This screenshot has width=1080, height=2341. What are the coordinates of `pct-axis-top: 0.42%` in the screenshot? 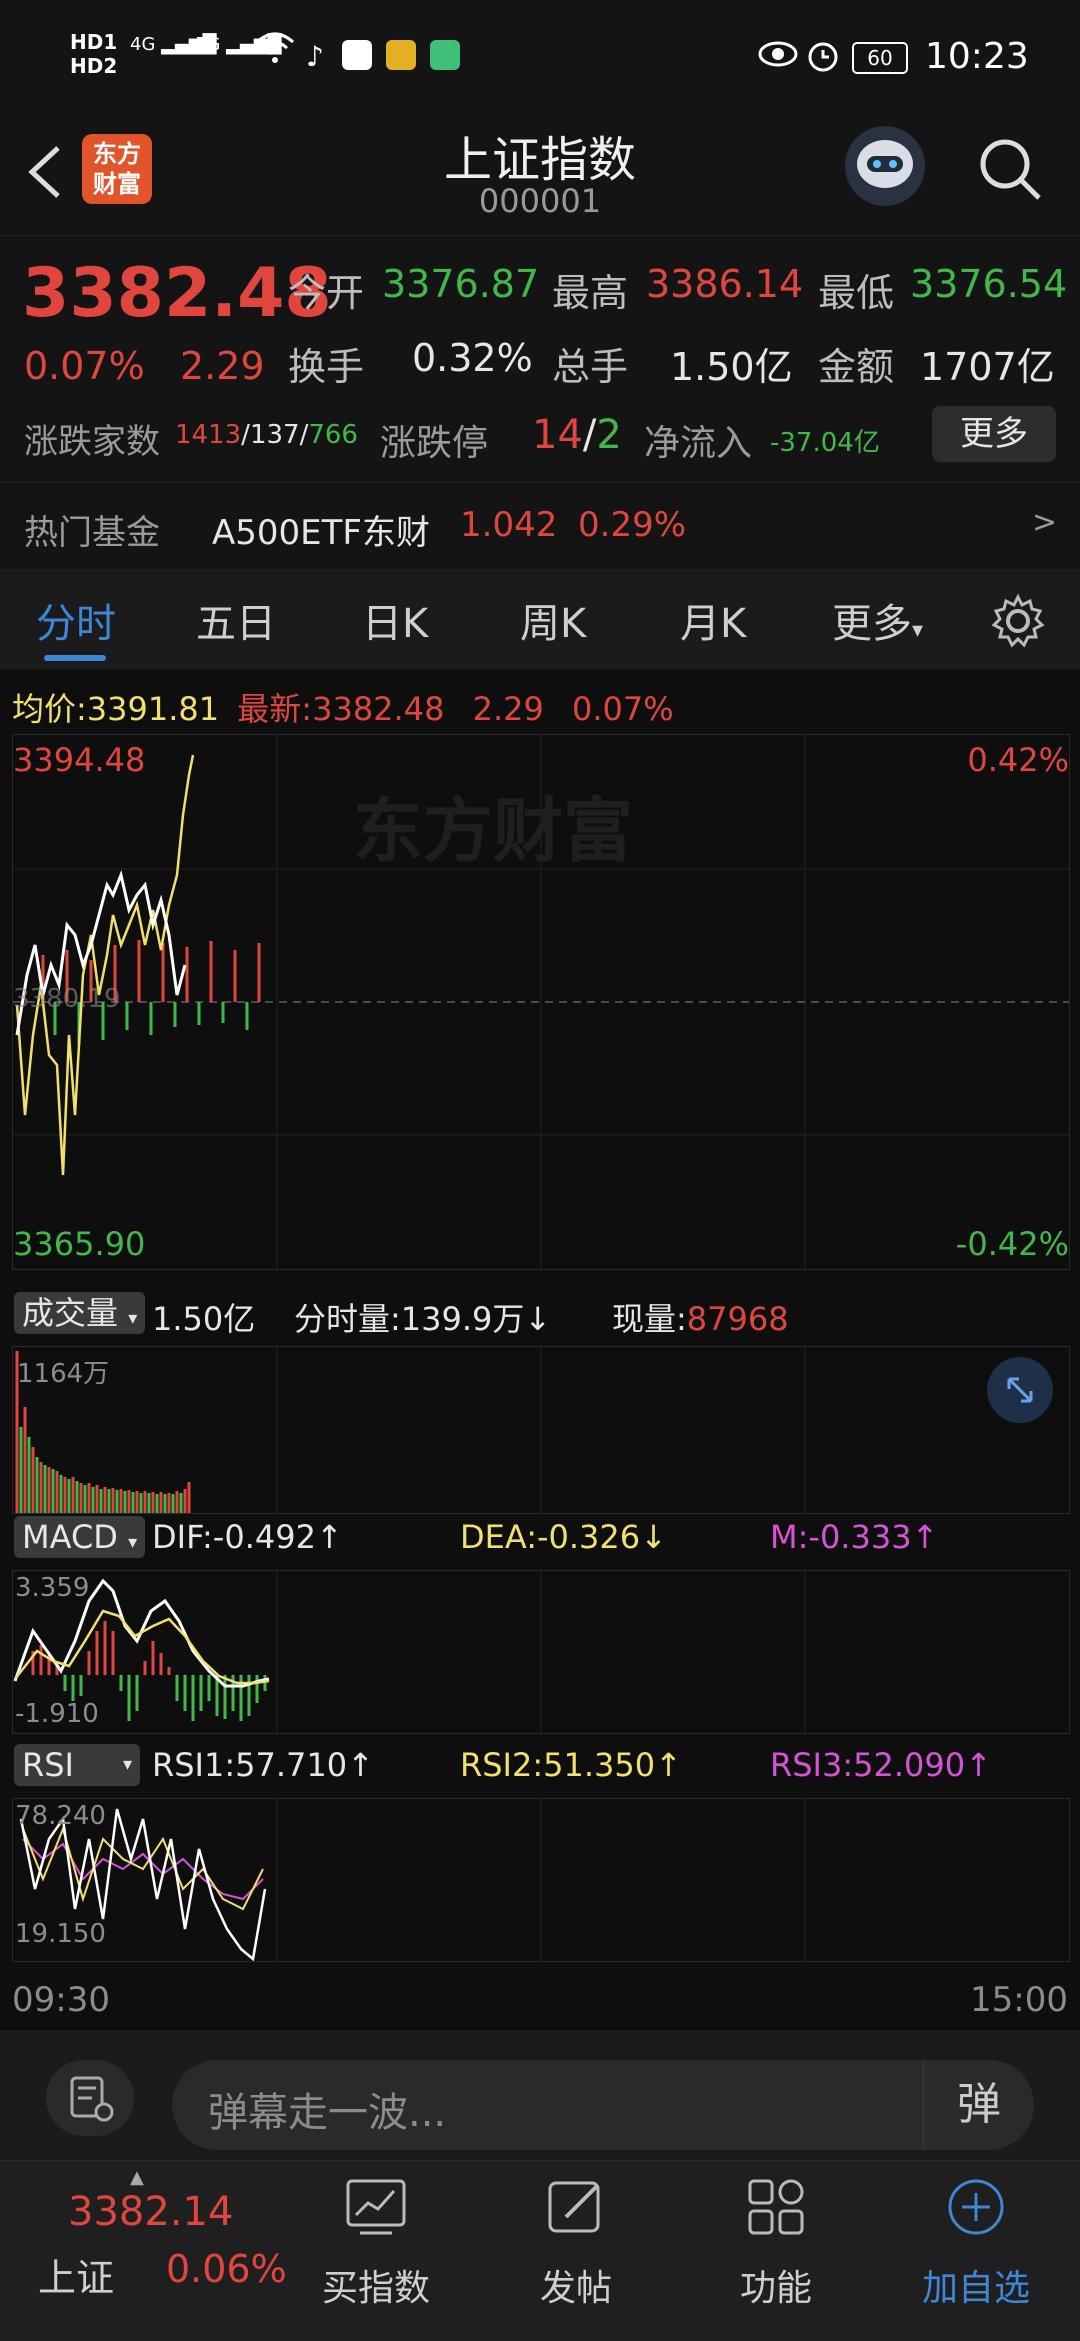 It's located at (1018, 760).